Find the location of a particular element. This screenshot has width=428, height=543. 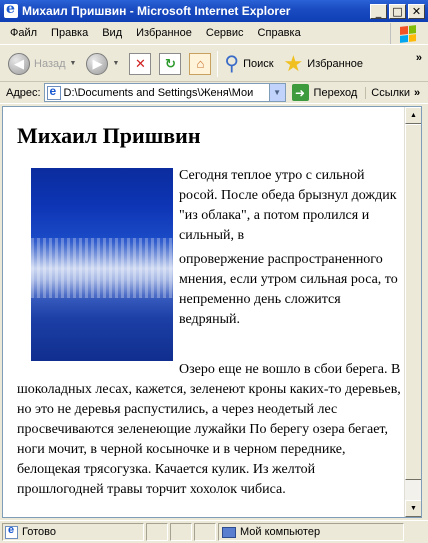

vertical-scrollbar: ▲ ▼ is located at coordinates (412, 312).